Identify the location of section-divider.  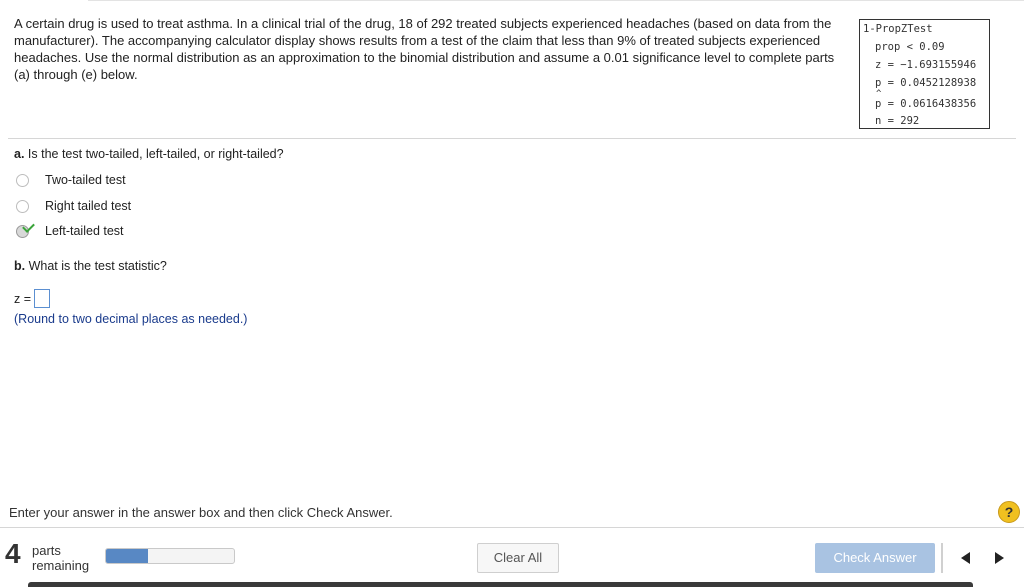
(512, 138).